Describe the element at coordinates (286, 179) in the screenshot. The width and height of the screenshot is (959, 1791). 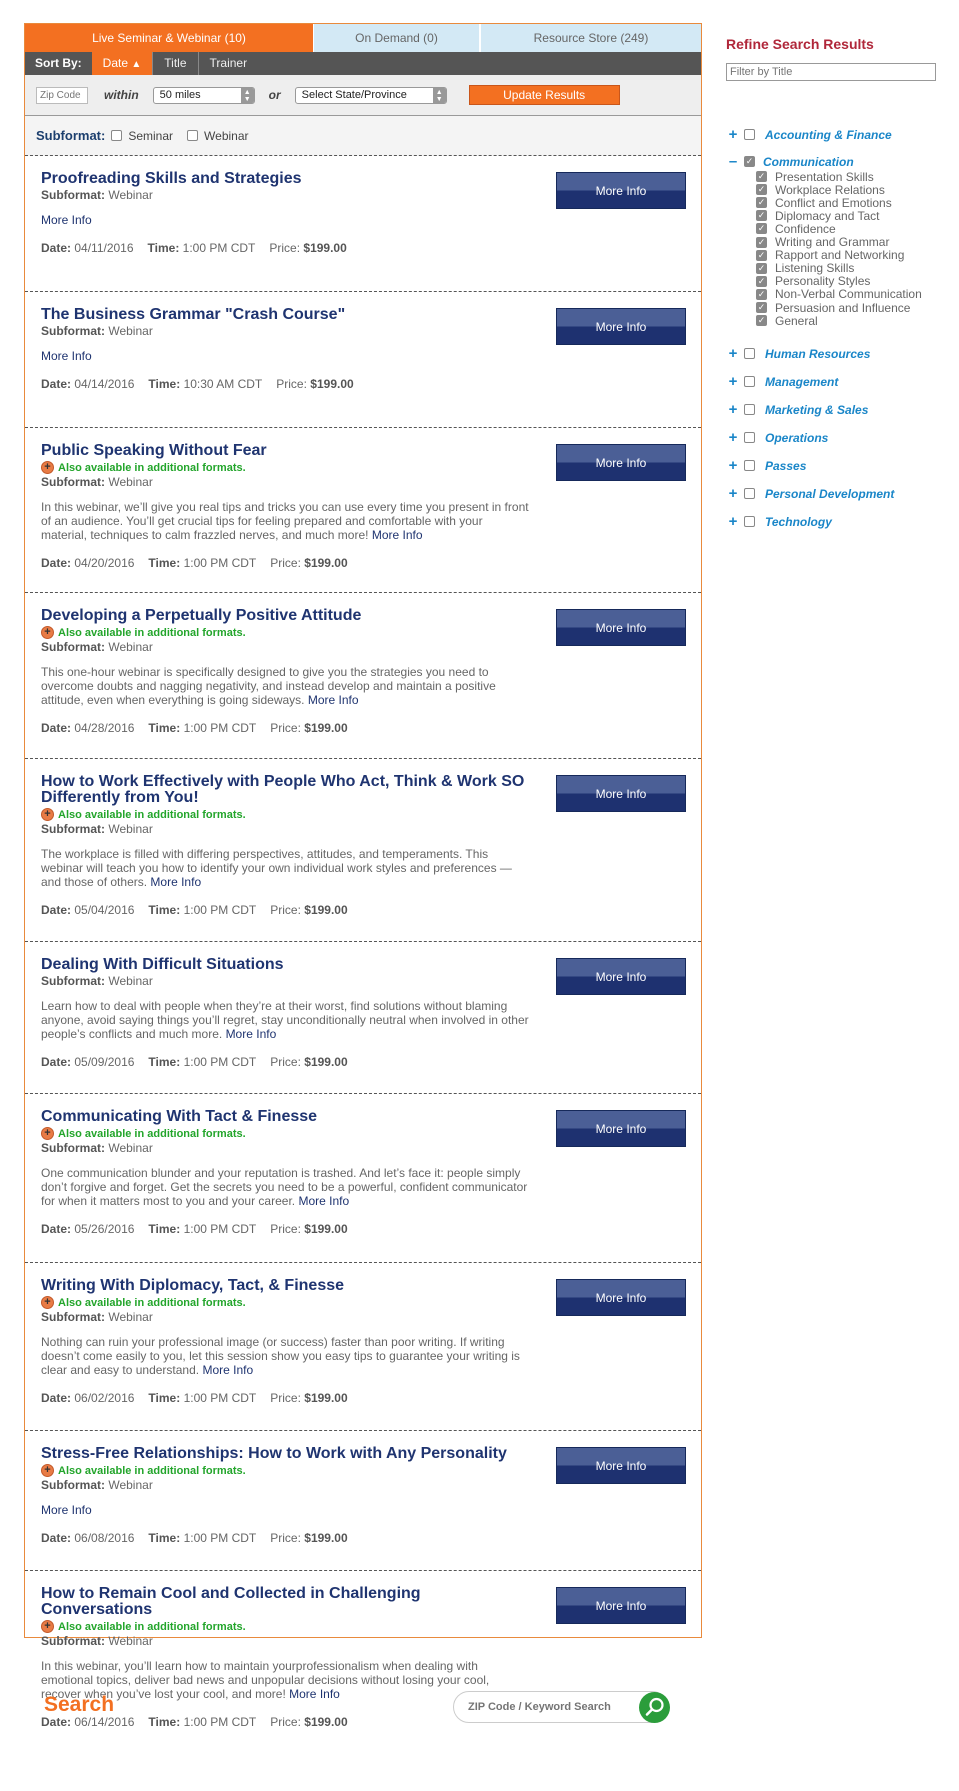
I see `result-title: Proofreading Skills and Strategies` at that location.